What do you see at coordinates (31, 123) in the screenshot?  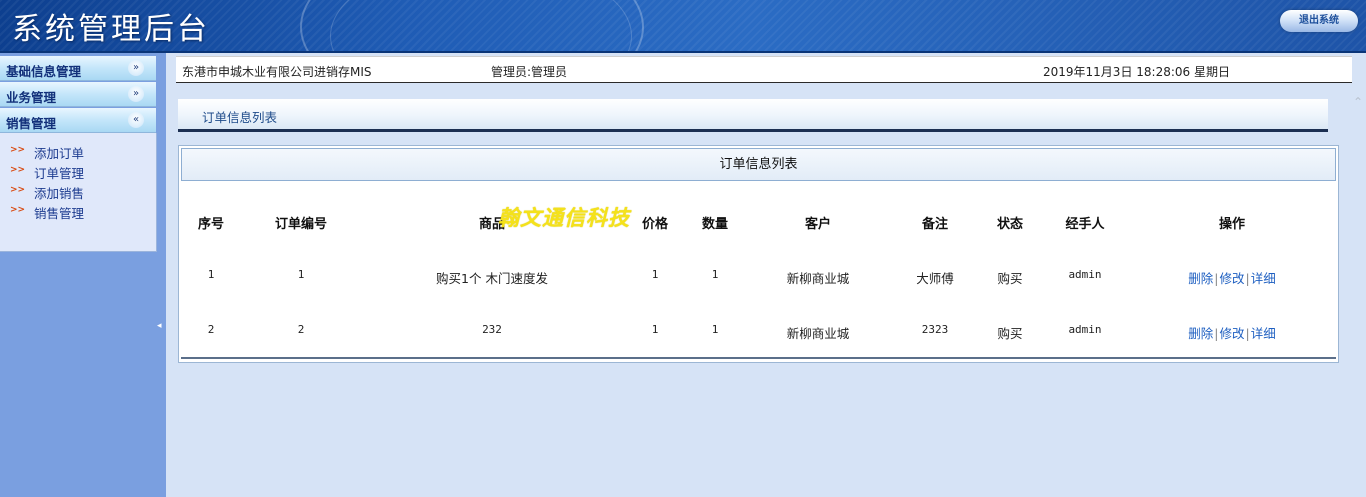 I see `menu-label: 销售管理` at bounding box center [31, 123].